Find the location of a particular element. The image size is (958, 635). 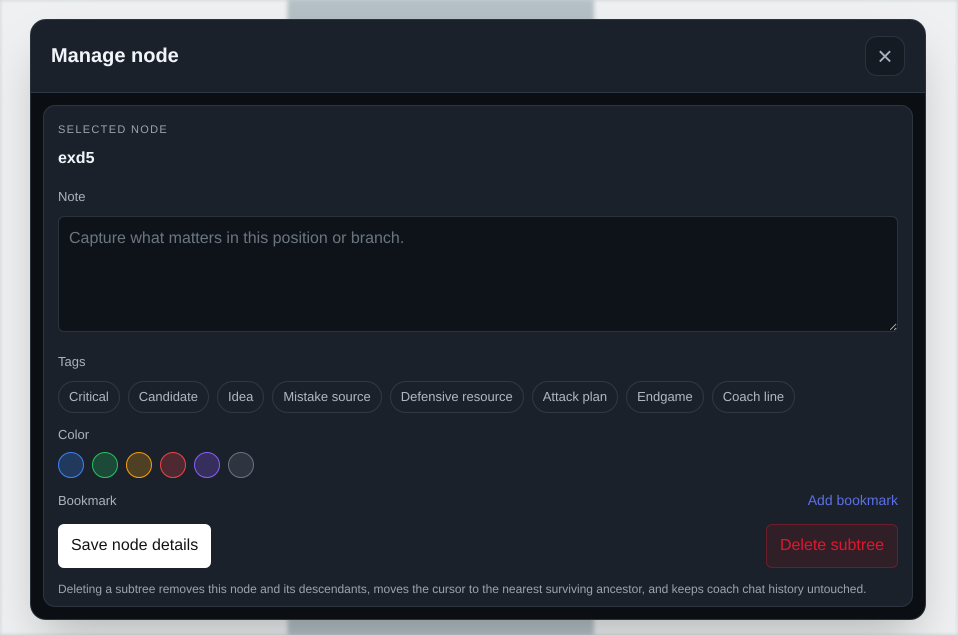

add-bookmark-link: Add bookmark is located at coordinates (853, 500).